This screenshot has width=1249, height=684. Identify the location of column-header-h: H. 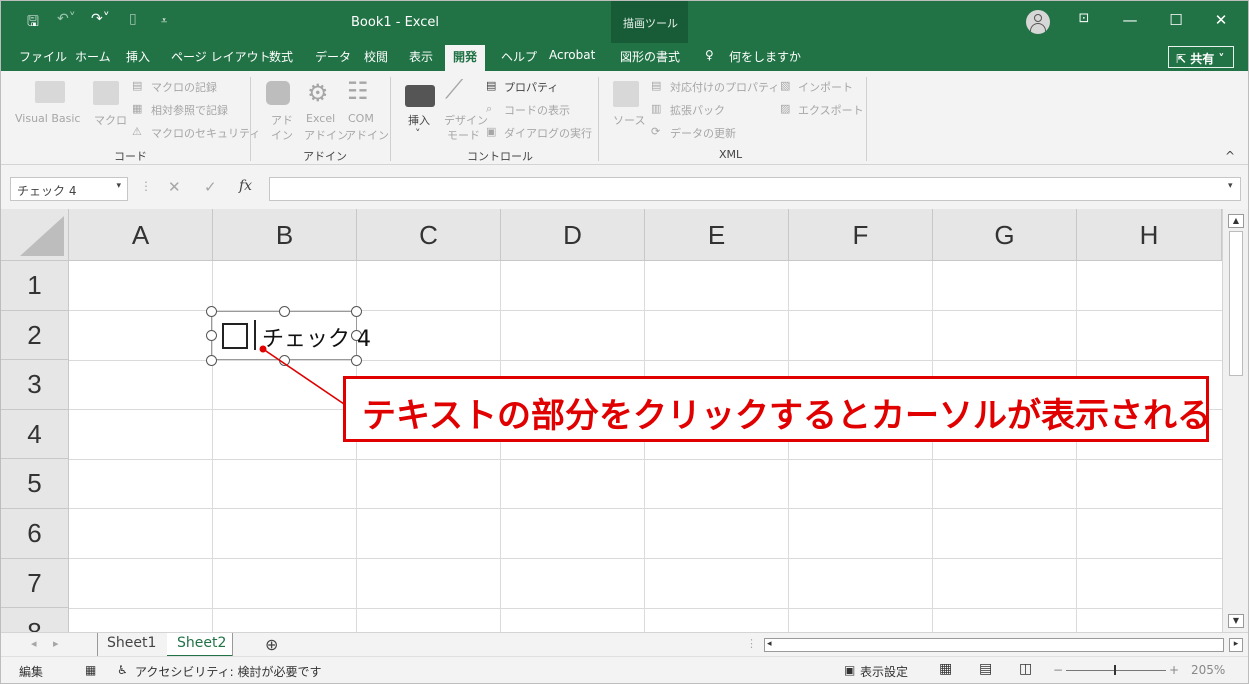
(1149, 235).